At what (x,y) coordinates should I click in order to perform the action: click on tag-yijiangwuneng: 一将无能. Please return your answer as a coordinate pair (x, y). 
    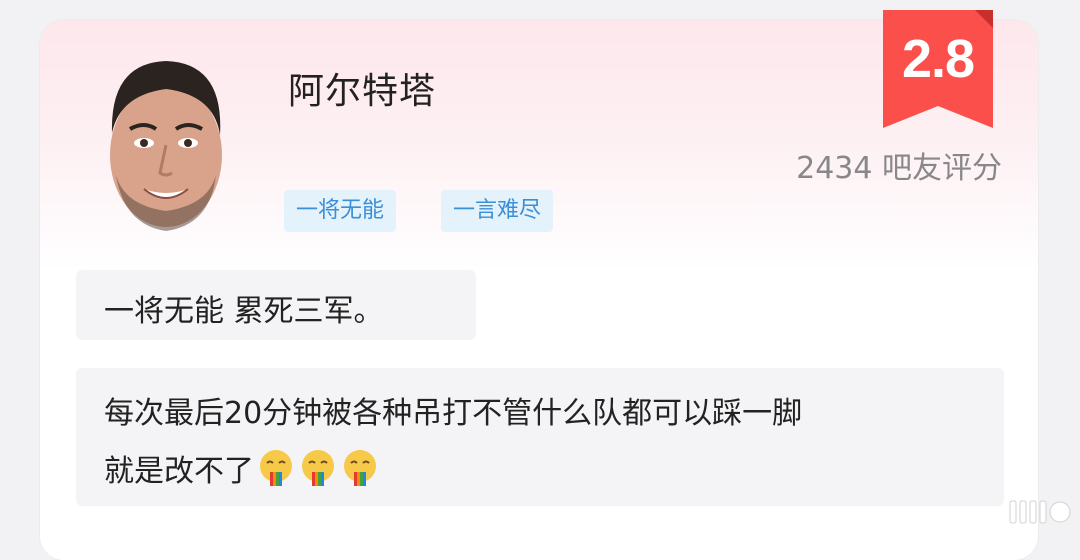
    Looking at the image, I should click on (340, 211).